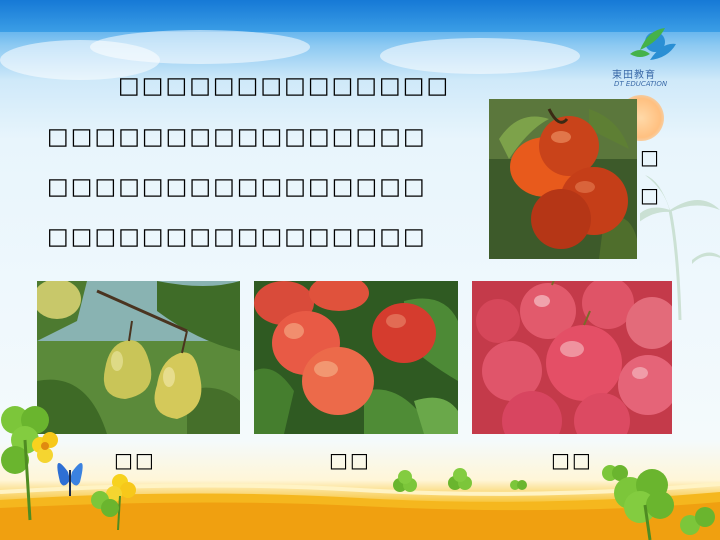  What do you see at coordinates (237, 187) in the screenshot?
I see `text-line-3: □□□□□□□□□□□□□□□□` at bounding box center [237, 187].